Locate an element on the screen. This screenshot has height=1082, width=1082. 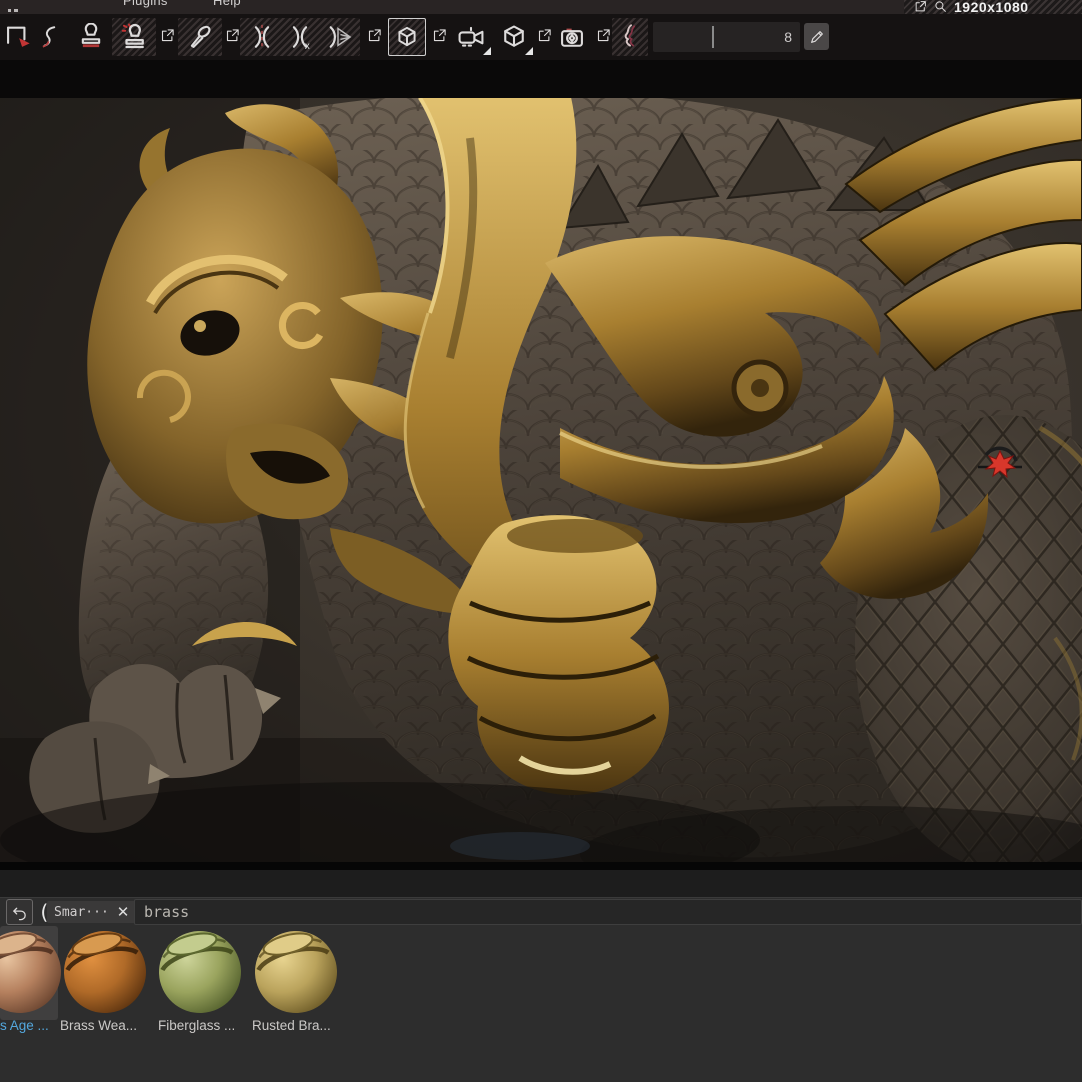
undo-arrow-icon is located at coordinates (19, 913).